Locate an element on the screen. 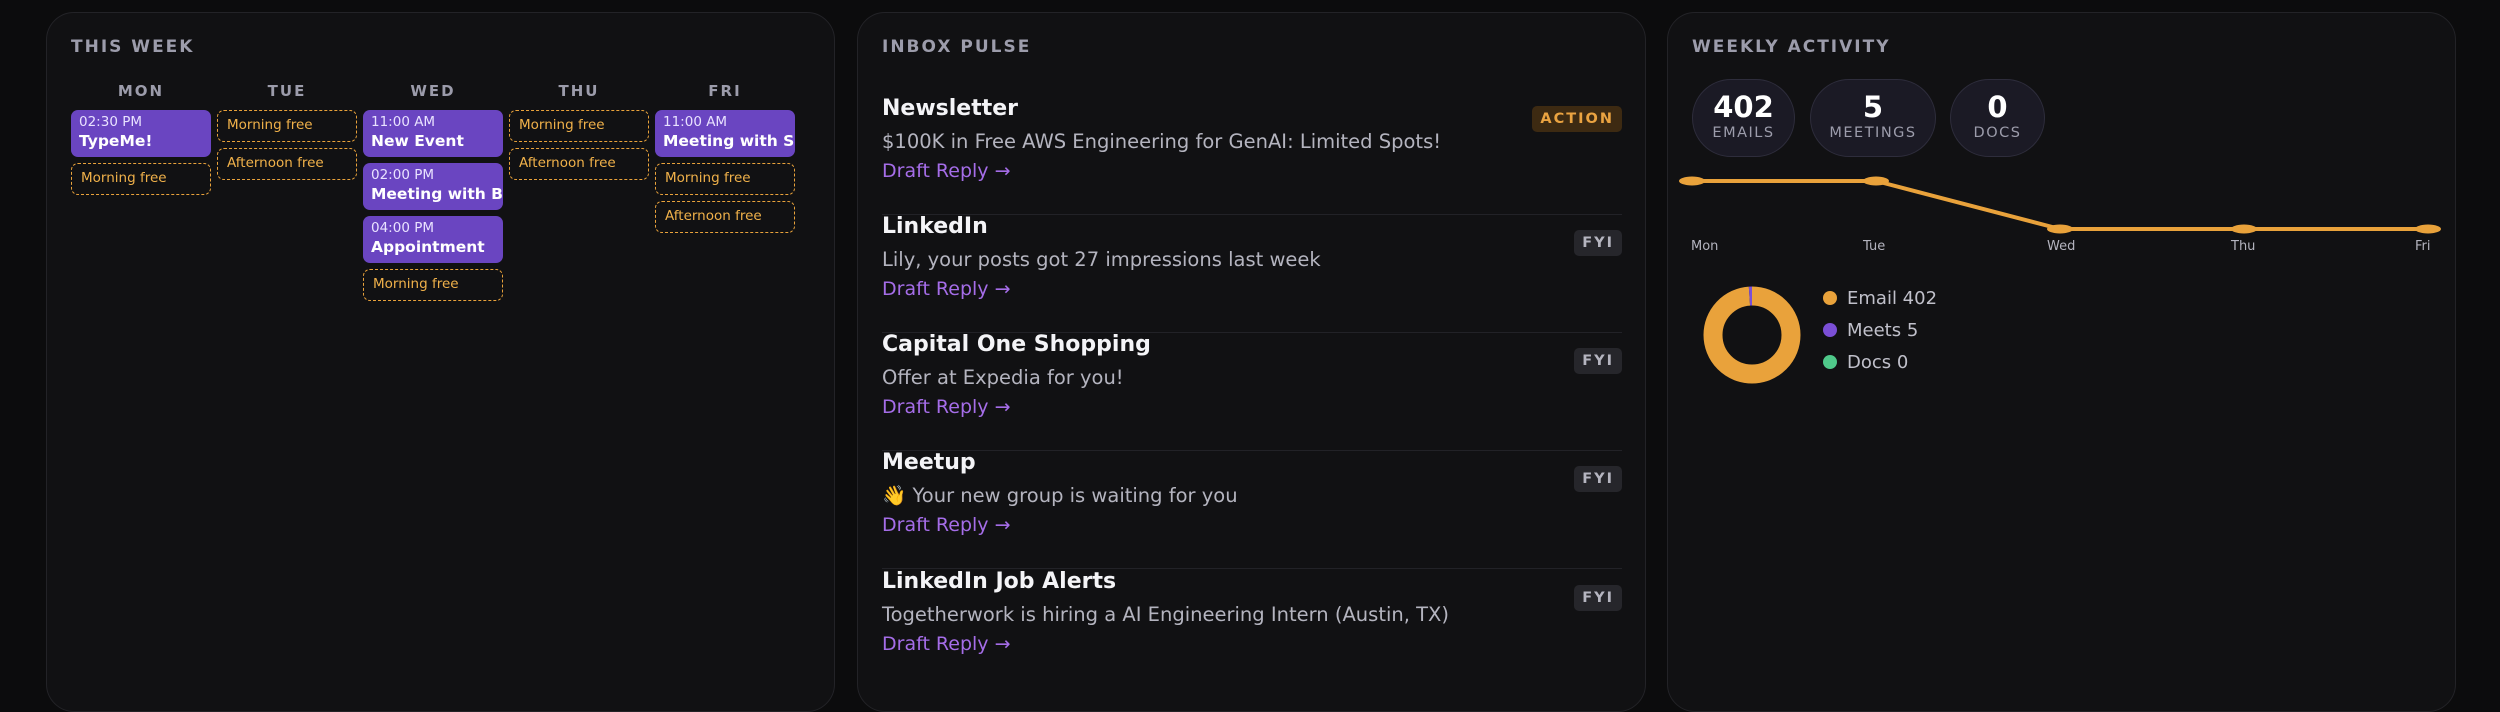  calendar-event: 04:00 PM Appointment is located at coordinates (433, 239).